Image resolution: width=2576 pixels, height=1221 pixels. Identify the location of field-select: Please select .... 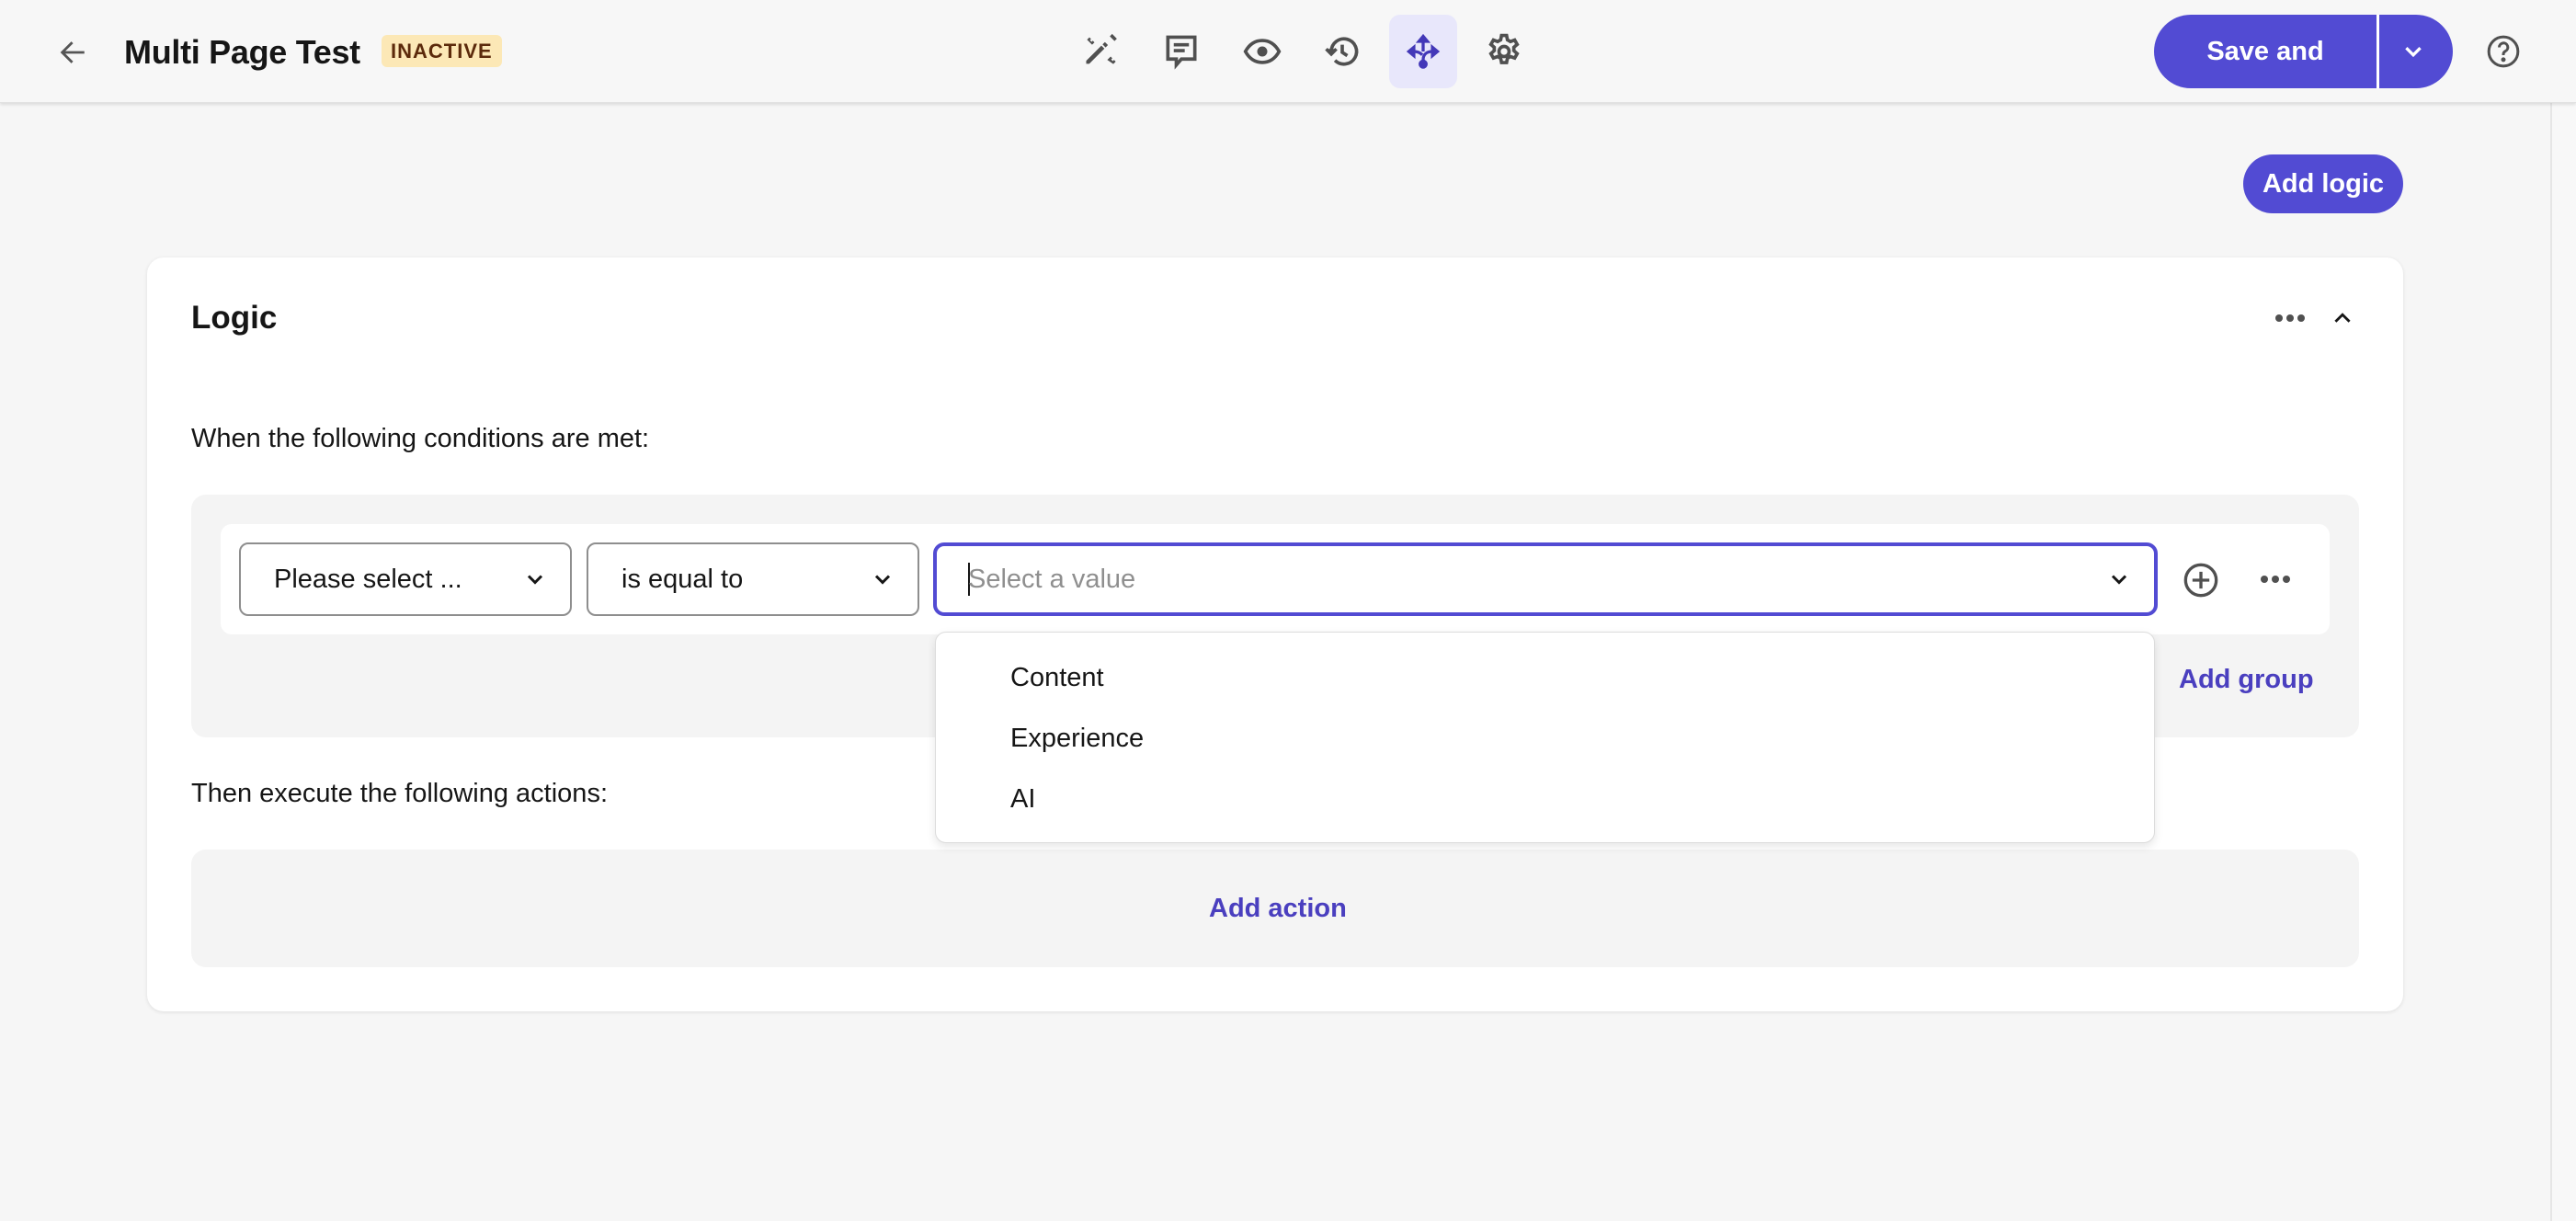
(405, 579).